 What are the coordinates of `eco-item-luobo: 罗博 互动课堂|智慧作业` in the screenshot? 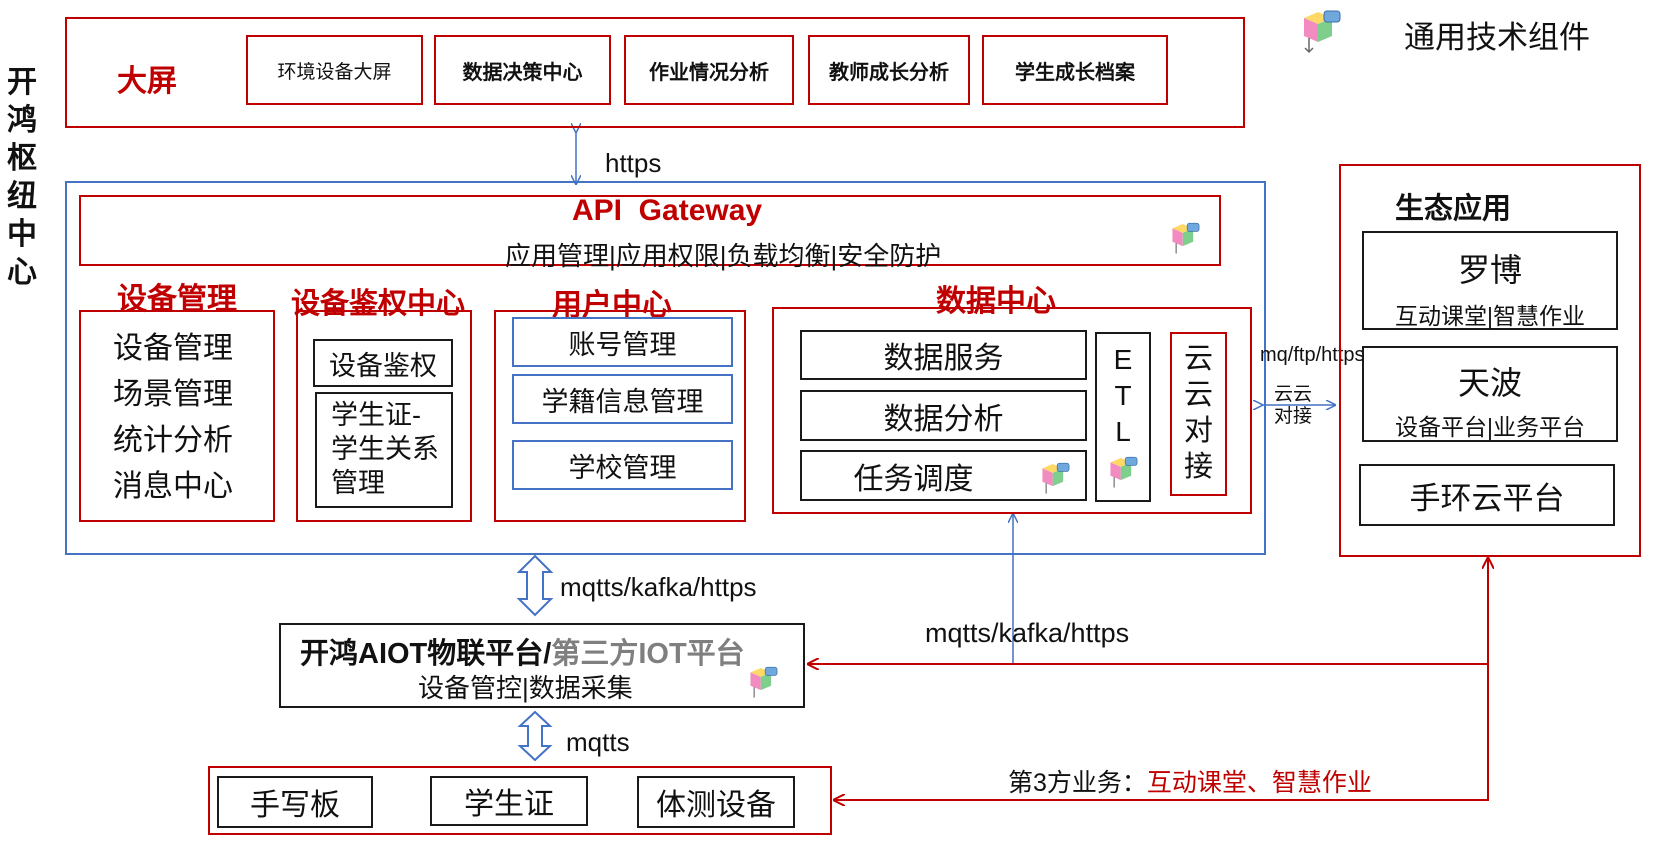 It's located at (1490, 280).